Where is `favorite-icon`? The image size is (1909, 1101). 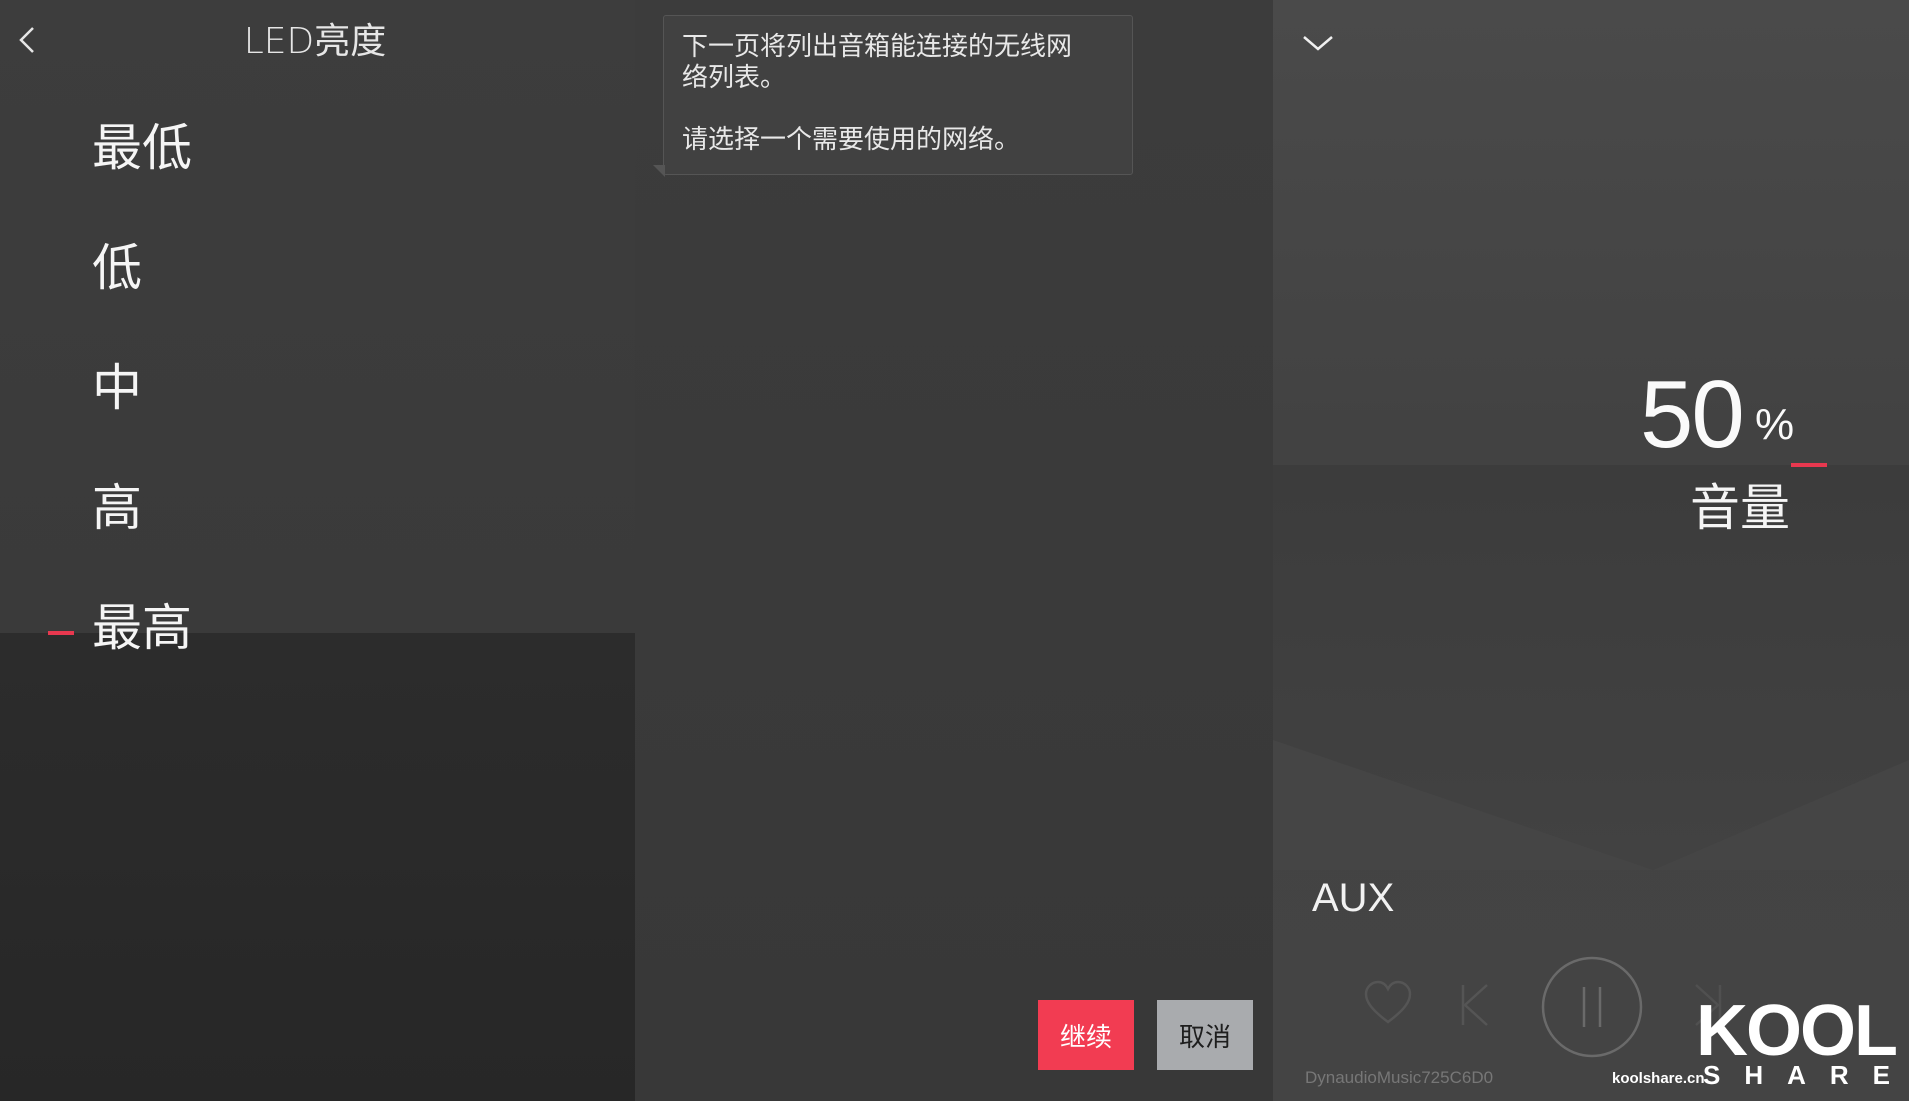 favorite-icon is located at coordinates (1388, 1004).